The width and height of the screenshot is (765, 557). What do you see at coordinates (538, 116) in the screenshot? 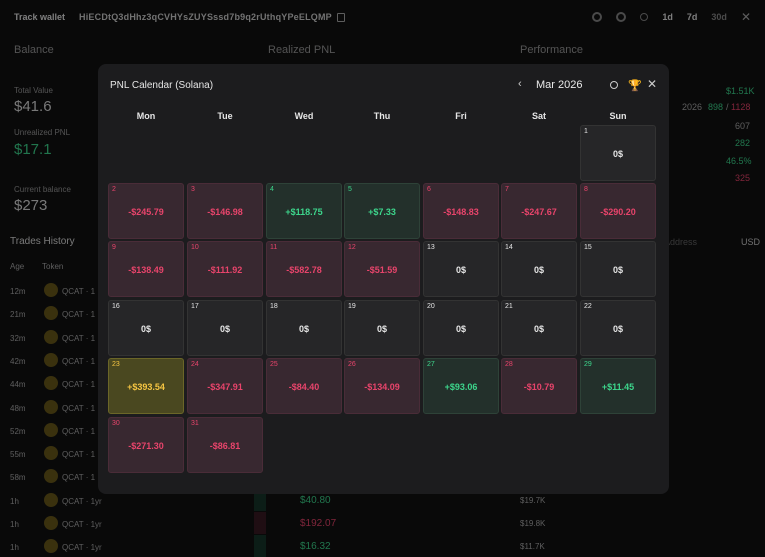
I see `weekday-sat: Sat` at bounding box center [538, 116].